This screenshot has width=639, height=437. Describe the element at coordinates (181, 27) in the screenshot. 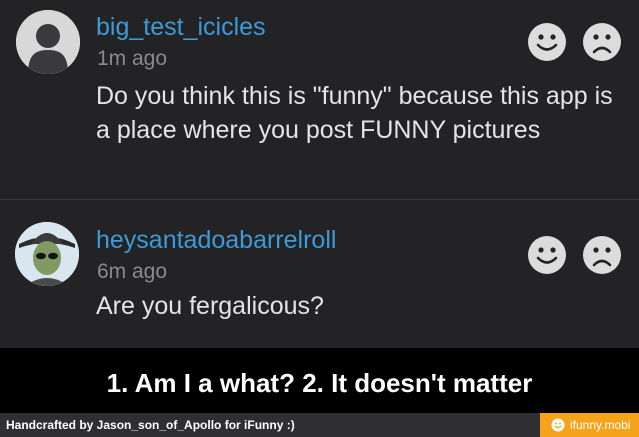

I see `username-link: big_test_icicles` at that location.